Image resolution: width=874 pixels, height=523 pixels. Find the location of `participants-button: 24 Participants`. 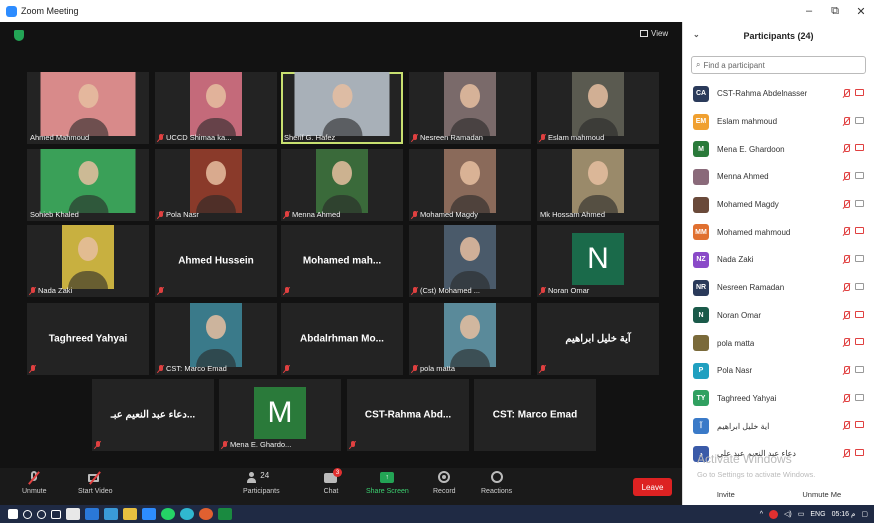

participants-button: 24 Participants is located at coordinates (261, 483).